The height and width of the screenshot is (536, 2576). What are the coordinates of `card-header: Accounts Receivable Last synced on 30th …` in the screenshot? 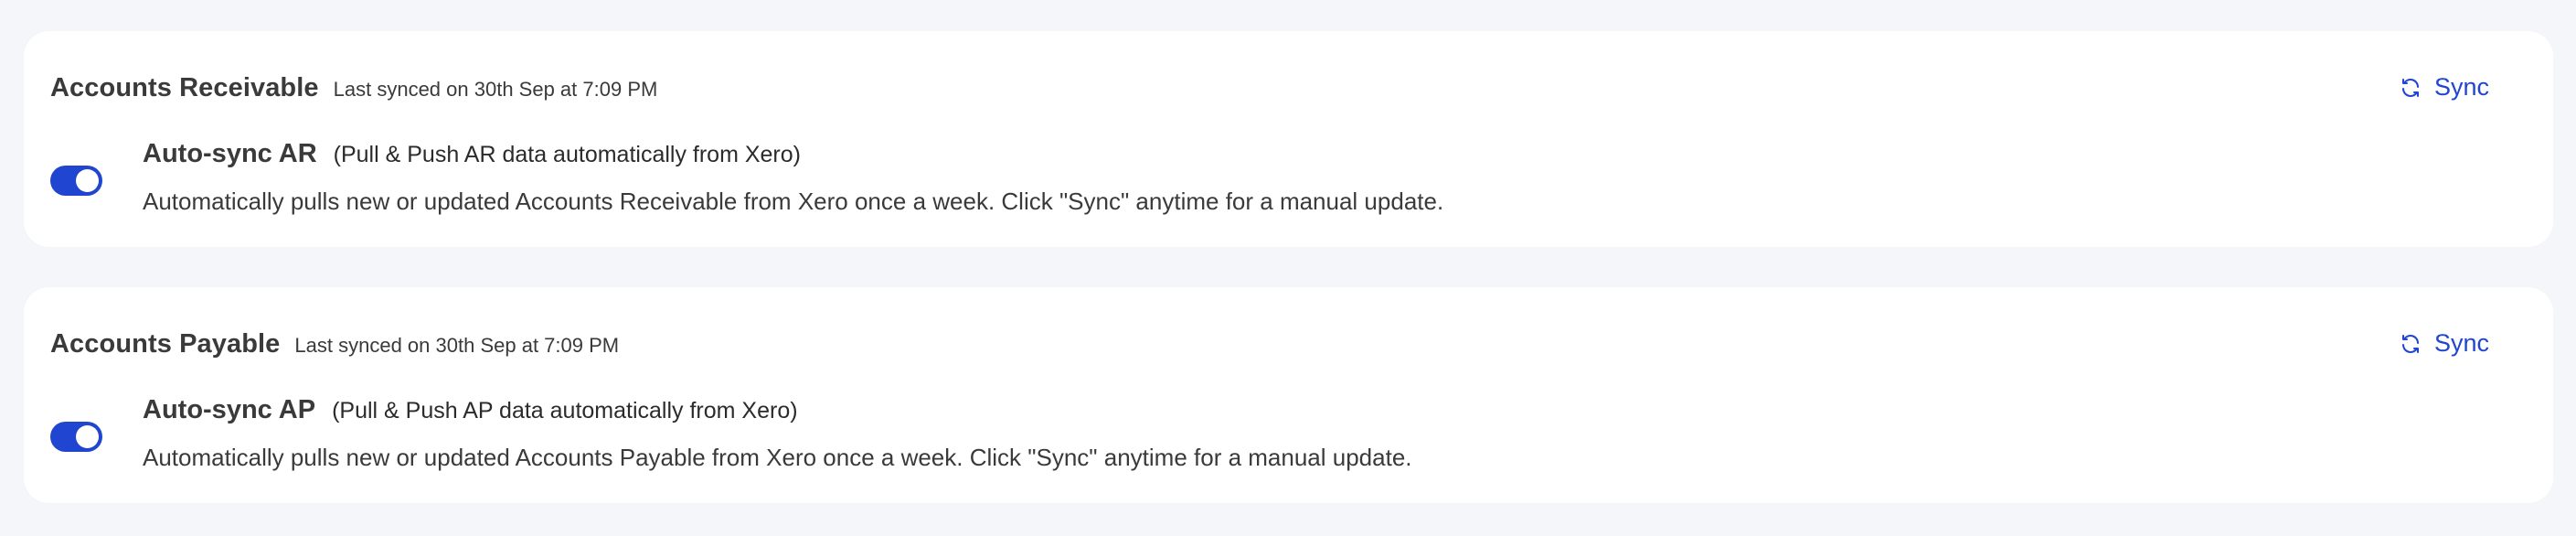 It's located at (353, 88).